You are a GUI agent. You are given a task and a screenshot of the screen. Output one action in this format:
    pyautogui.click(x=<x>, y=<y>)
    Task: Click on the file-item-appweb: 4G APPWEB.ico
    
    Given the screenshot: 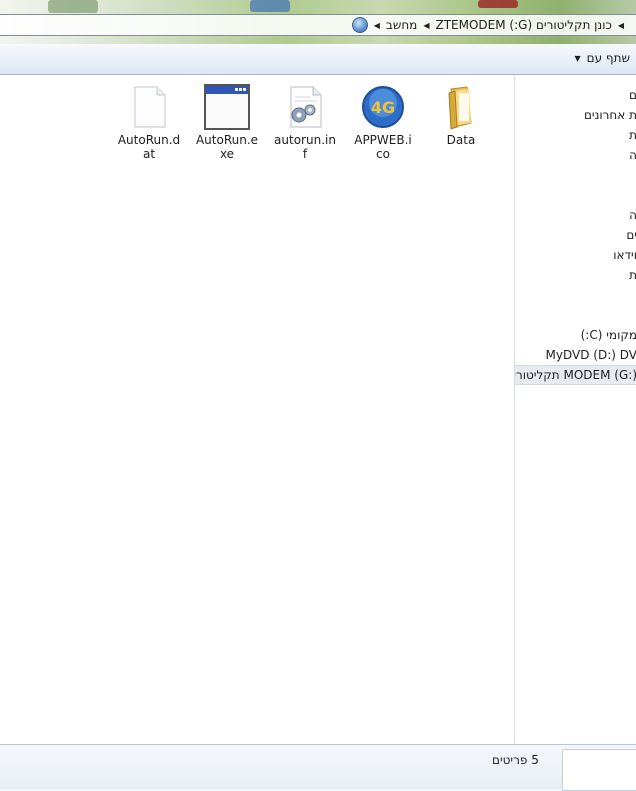 What is the action you would take?
    pyautogui.click(x=383, y=122)
    